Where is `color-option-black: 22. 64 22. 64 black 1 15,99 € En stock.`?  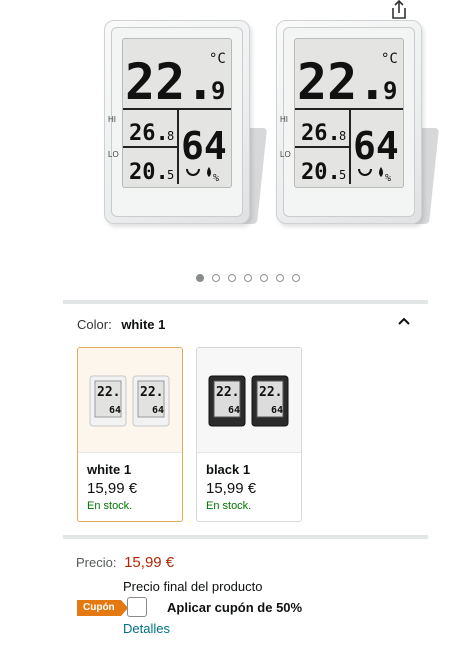 color-option-black: 22. 64 22. 64 black 1 15,99 € En stock. is located at coordinates (249, 434).